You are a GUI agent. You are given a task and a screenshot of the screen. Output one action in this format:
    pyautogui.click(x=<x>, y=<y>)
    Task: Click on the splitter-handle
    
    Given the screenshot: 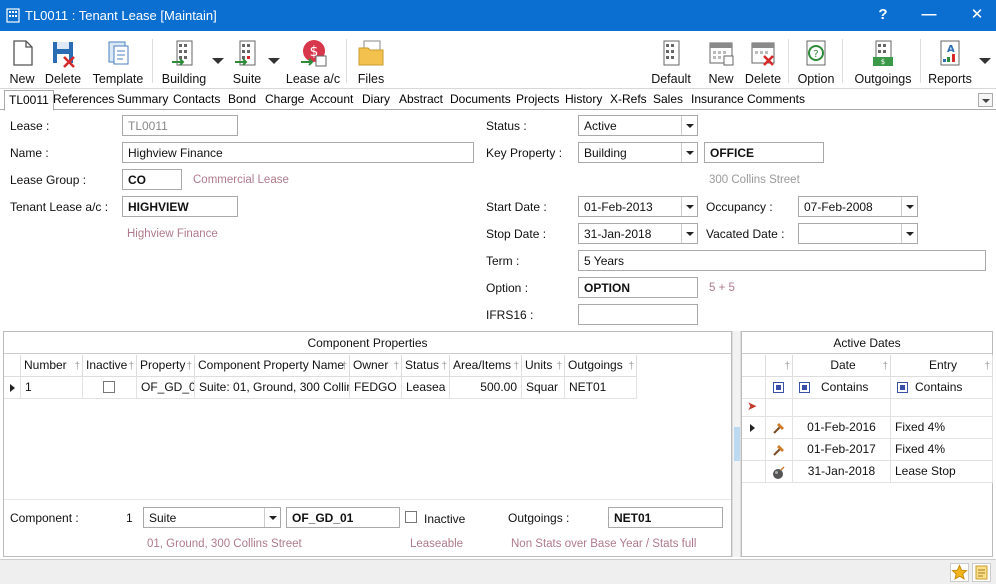 What is the action you would take?
    pyautogui.click(x=737, y=444)
    